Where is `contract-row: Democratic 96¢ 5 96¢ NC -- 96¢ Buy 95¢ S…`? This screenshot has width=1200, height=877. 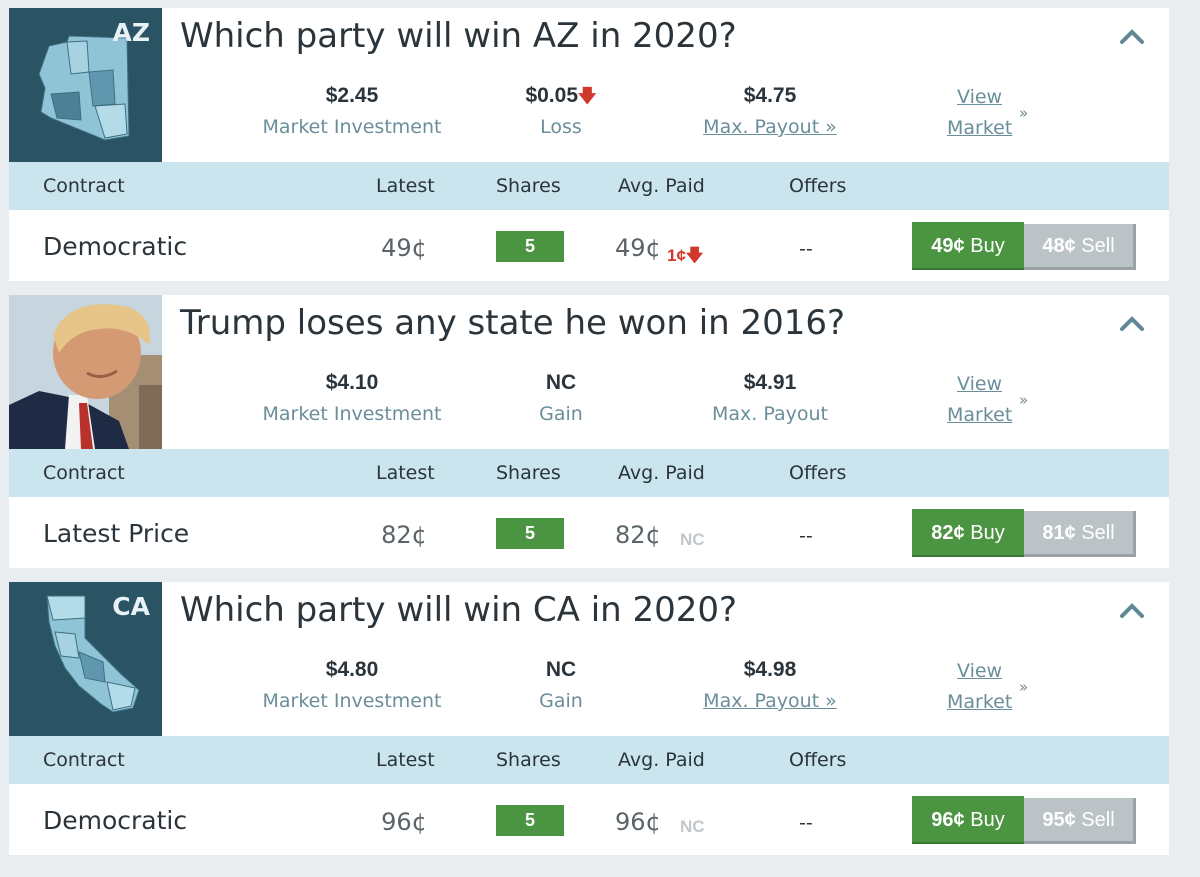 contract-row: Democratic 96¢ 5 96¢ NC -- 96¢ Buy 95¢ S… is located at coordinates (589, 819).